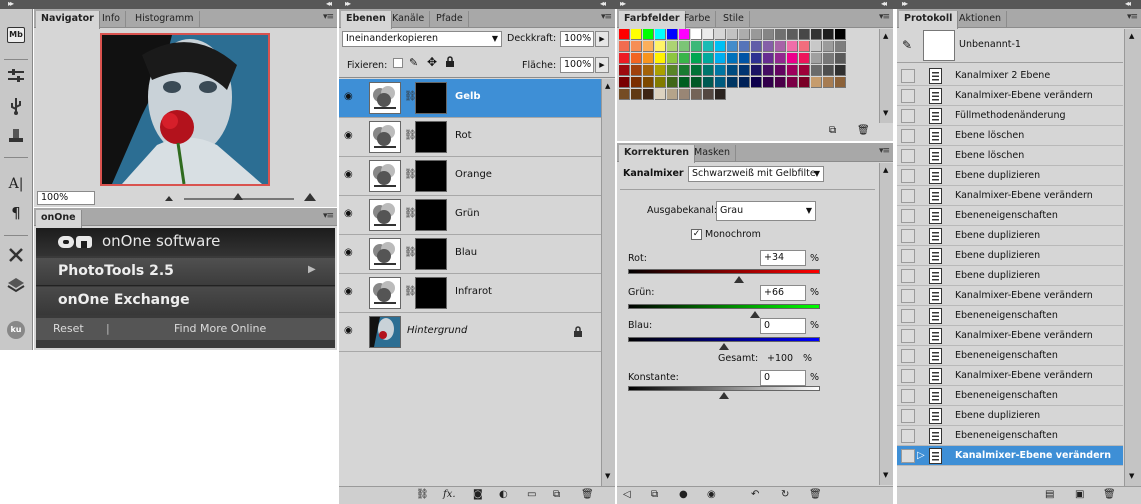 This screenshot has height=504, width=1141. I want to click on mask-thumb, so click(431, 215).